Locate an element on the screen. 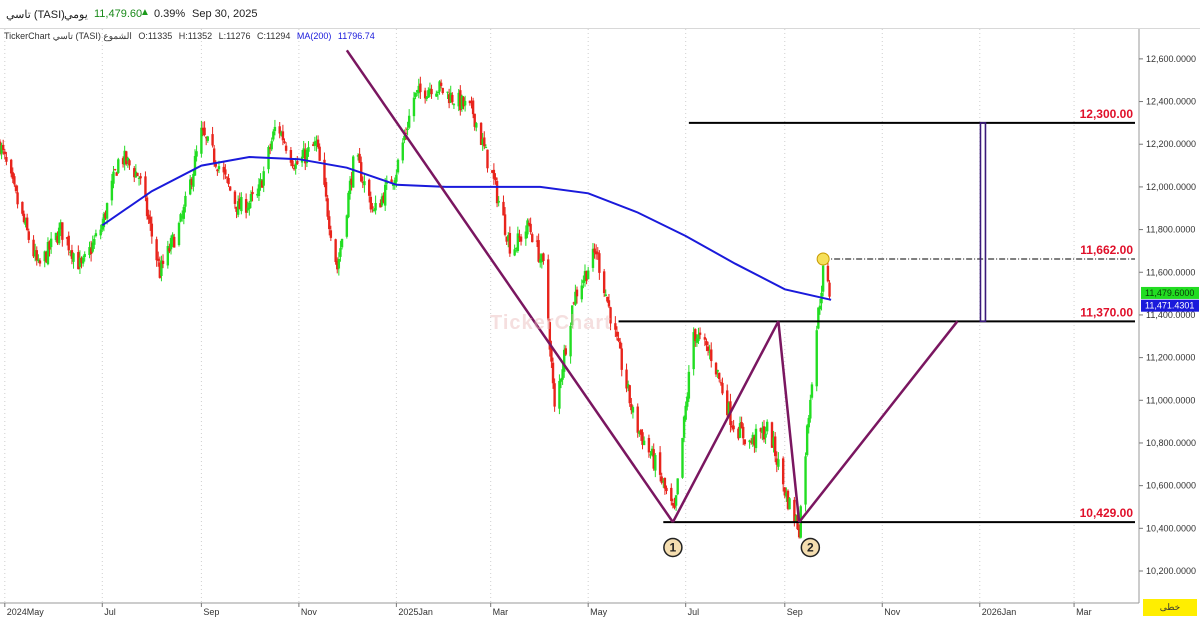 Image resolution: width=1200 pixels, height=619 pixels. level-label: 10,429.00 is located at coordinates (1107, 513).